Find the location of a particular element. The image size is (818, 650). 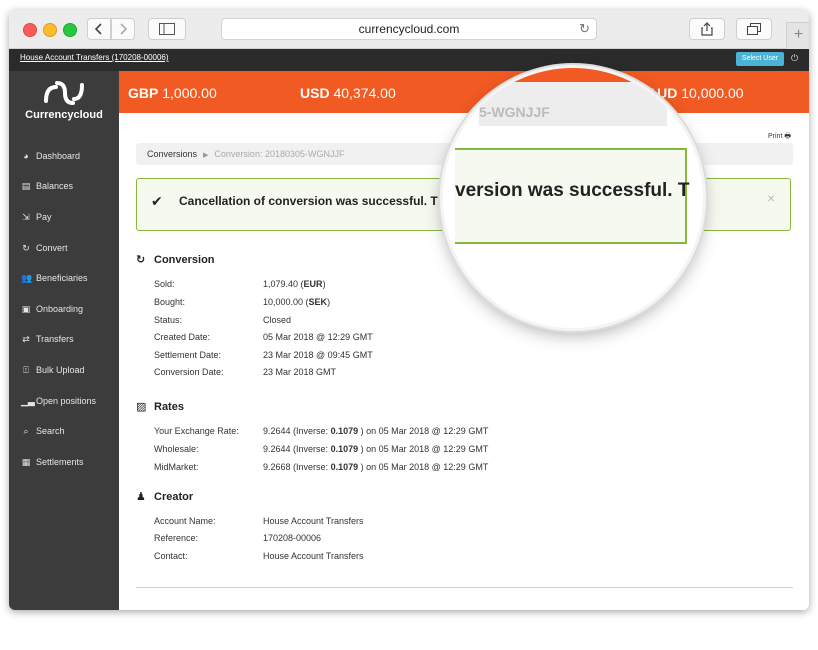

sold-currency: EUR is located at coordinates (313, 284).